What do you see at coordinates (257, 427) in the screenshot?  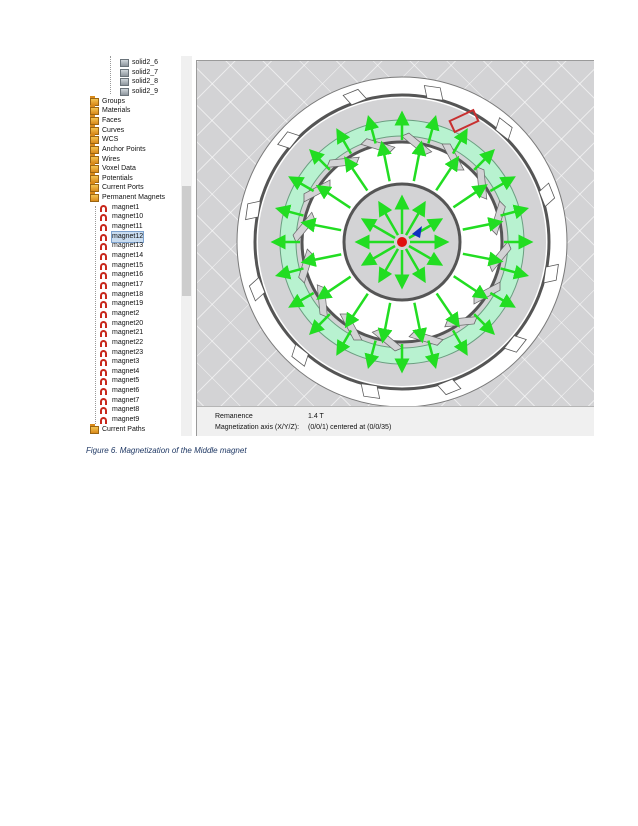 I see `prop-key-axis: Magnetization axis (X/Y/Z):` at bounding box center [257, 427].